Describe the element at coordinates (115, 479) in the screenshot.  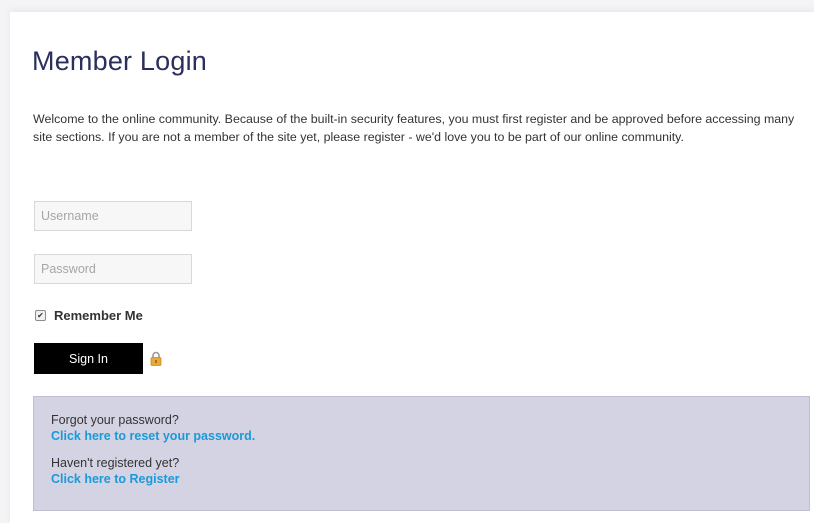
I see `register-link: Click here to Register` at that location.